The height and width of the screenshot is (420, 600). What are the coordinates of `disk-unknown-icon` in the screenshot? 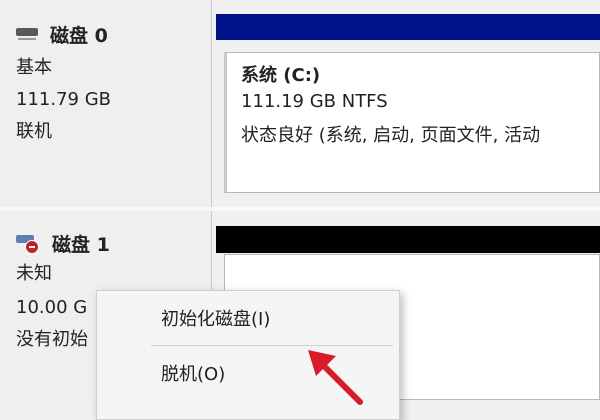 It's located at (28, 243).